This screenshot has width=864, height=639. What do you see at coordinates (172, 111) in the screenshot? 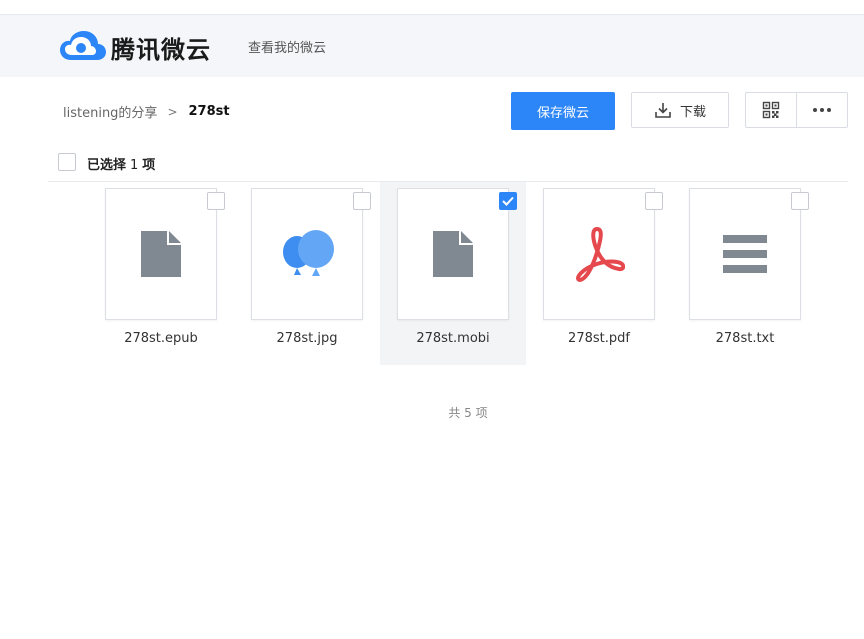
I see `chevron-right-icon: >` at bounding box center [172, 111].